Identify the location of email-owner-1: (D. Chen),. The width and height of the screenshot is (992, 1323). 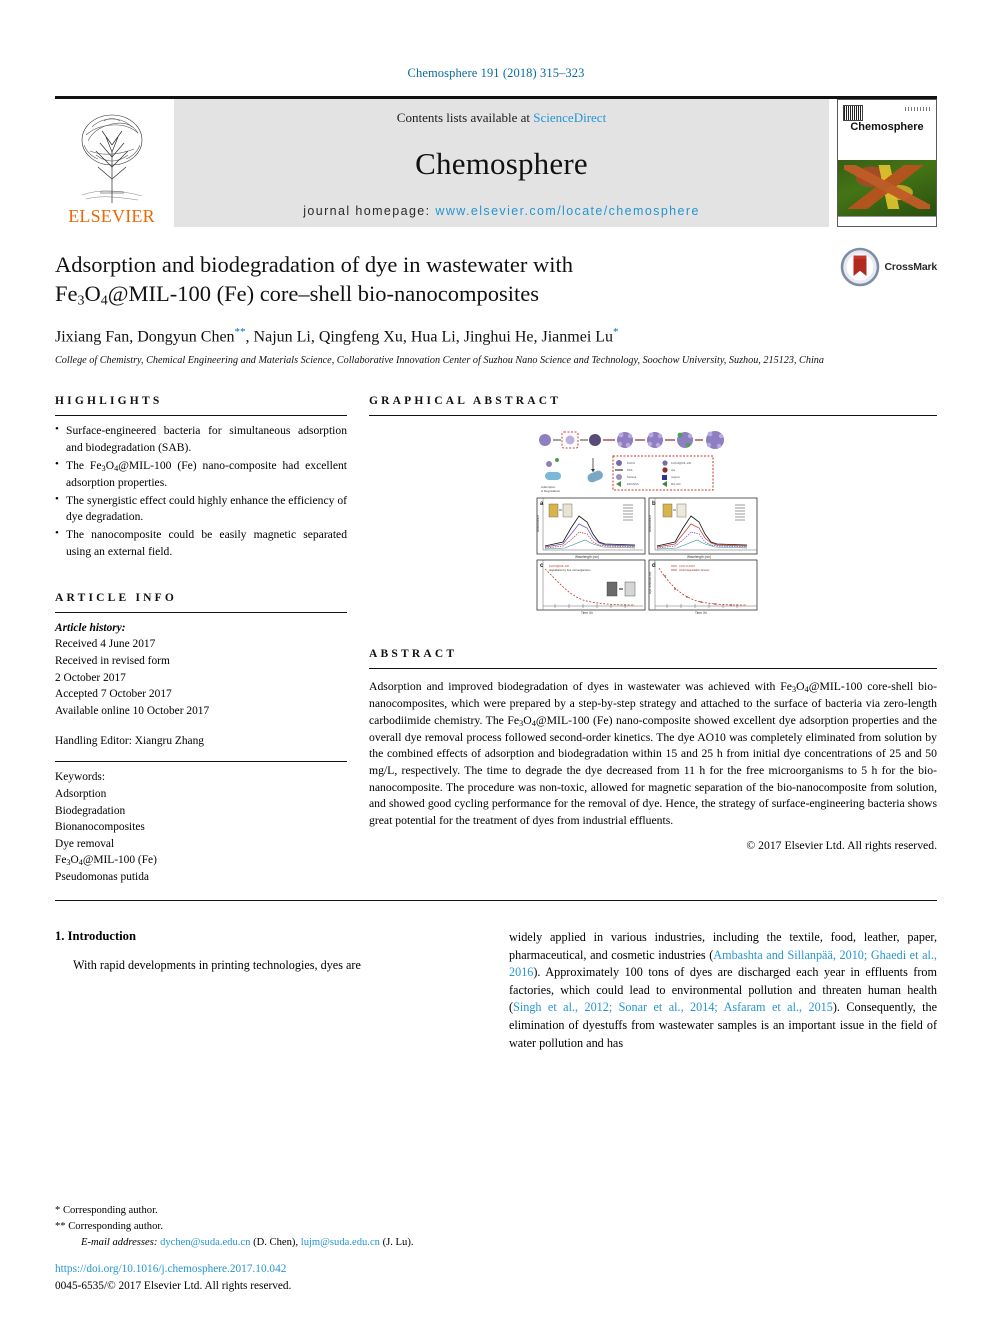
(276, 1243).